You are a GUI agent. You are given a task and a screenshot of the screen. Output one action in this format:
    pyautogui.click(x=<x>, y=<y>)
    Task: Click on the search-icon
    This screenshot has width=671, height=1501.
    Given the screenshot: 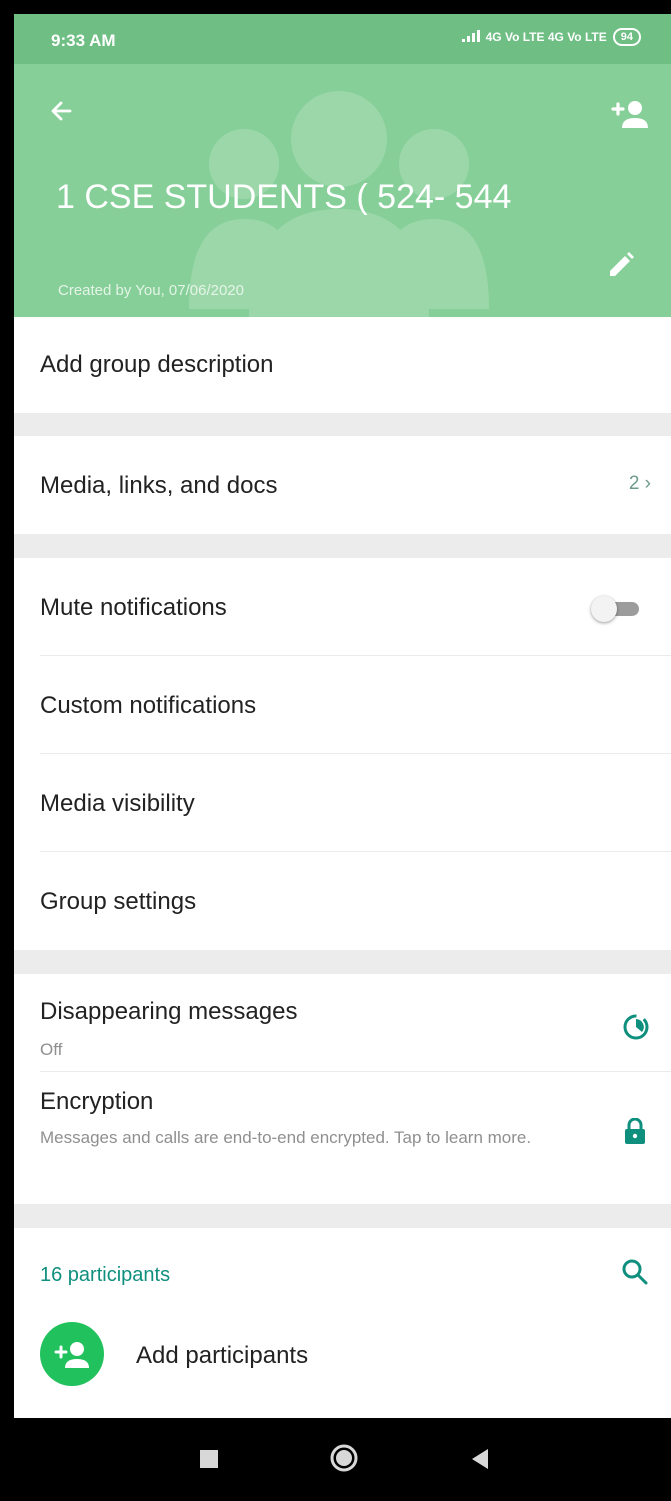 What is the action you would take?
    pyautogui.click(x=635, y=1274)
    